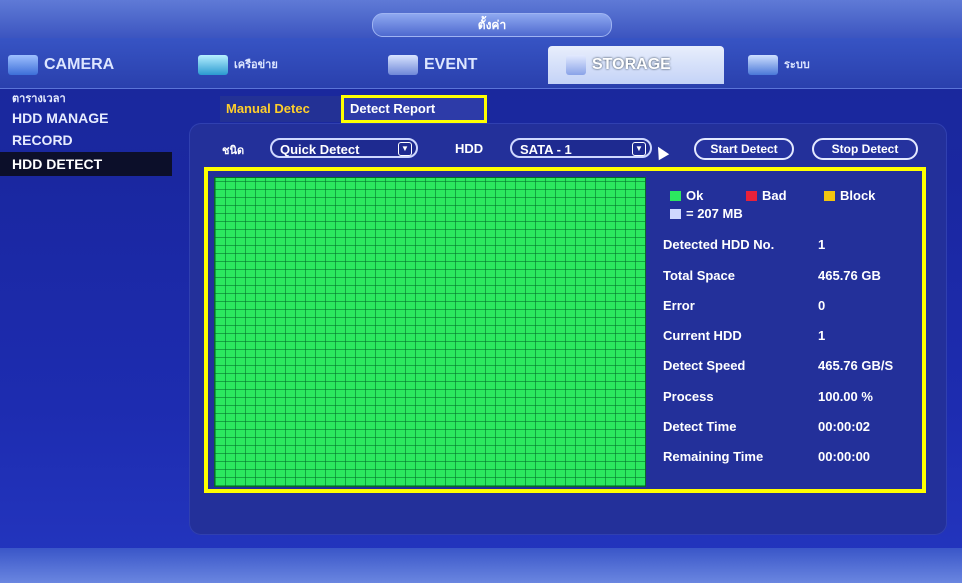 This screenshot has height=583, width=962. Describe the element at coordinates (320, 149) in the screenshot. I see `type-select-value: Quick Detect` at that location.